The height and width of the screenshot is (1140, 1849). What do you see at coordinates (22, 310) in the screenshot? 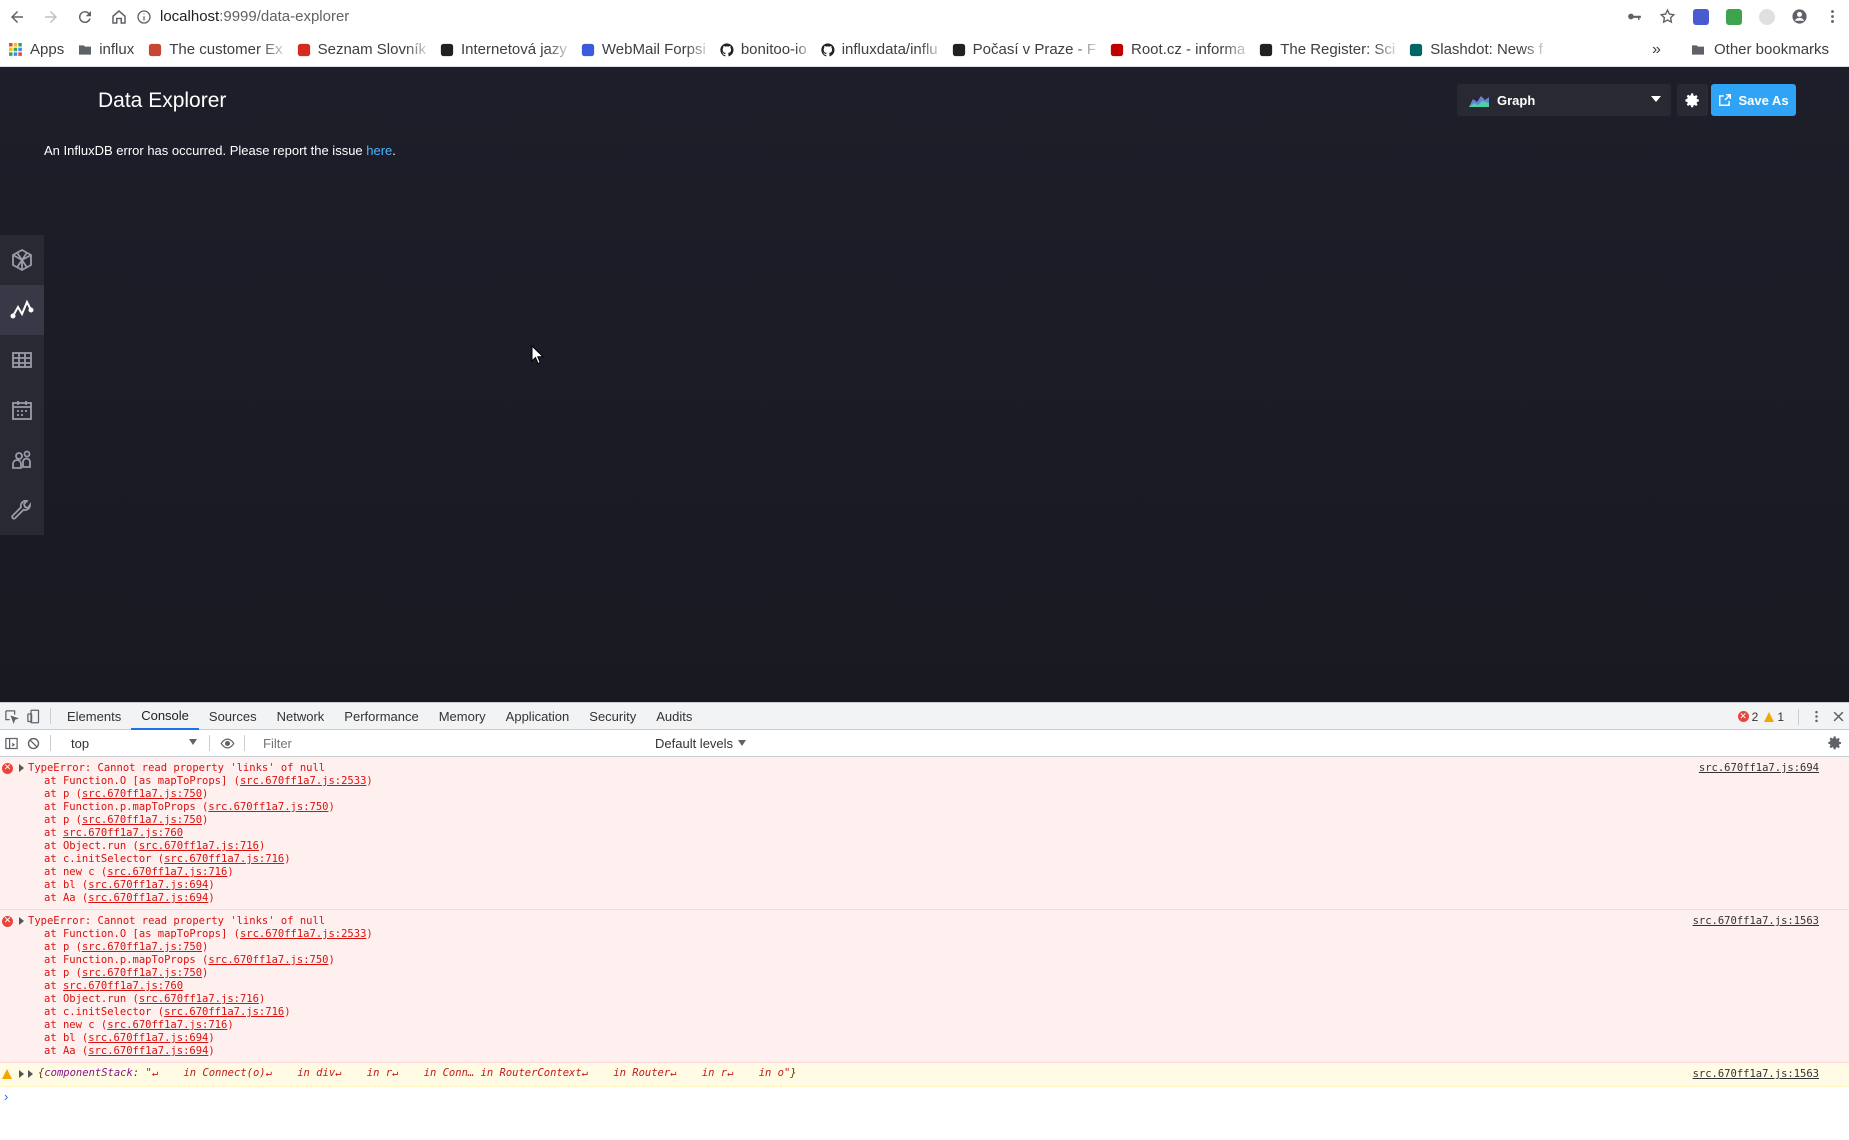
I see `nav-data-explorer` at bounding box center [22, 310].